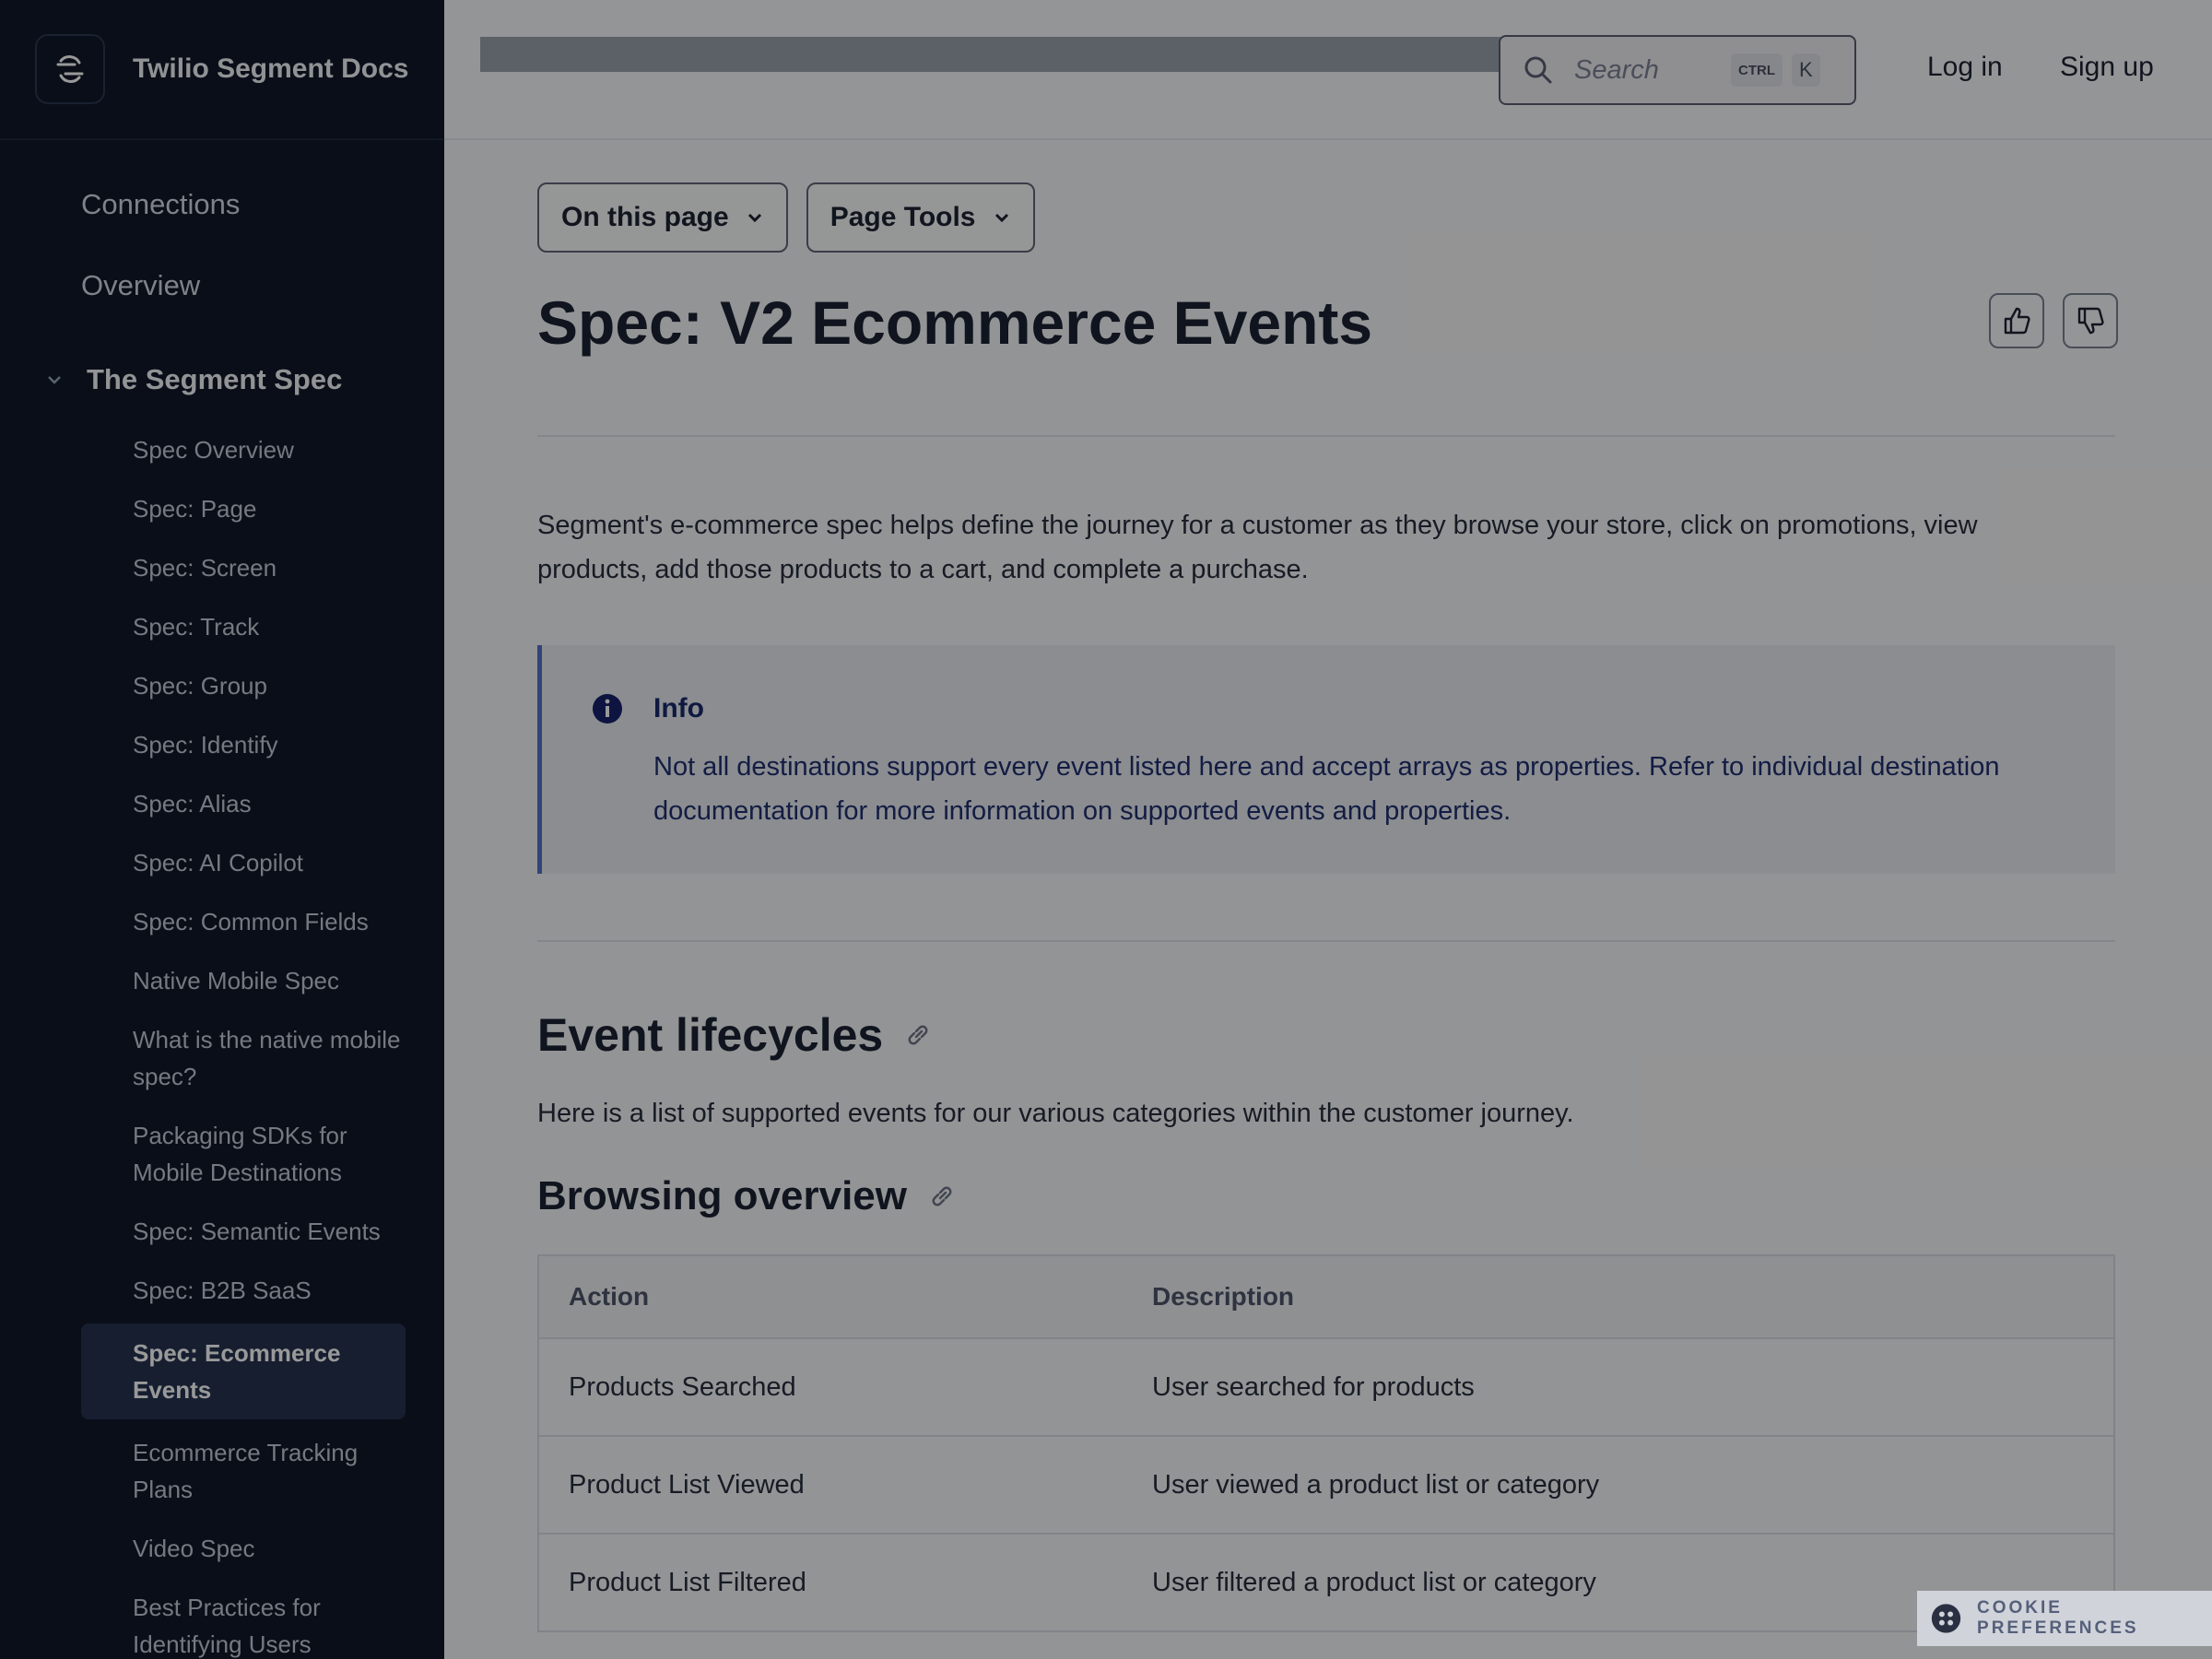 Image resolution: width=2212 pixels, height=1659 pixels. Describe the element at coordinates (645, 217) in the screenshot. I see `on-this-page-label: On this page` at that location.